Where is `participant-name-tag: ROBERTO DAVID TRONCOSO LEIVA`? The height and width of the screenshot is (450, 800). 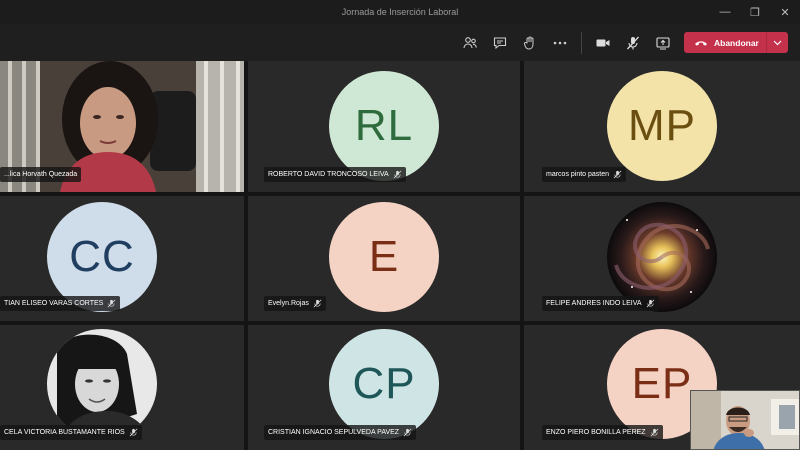
participant-name-tag: ROBERTO DAVID TRONCOSO LEIVA is located at coordinates (335, 174).